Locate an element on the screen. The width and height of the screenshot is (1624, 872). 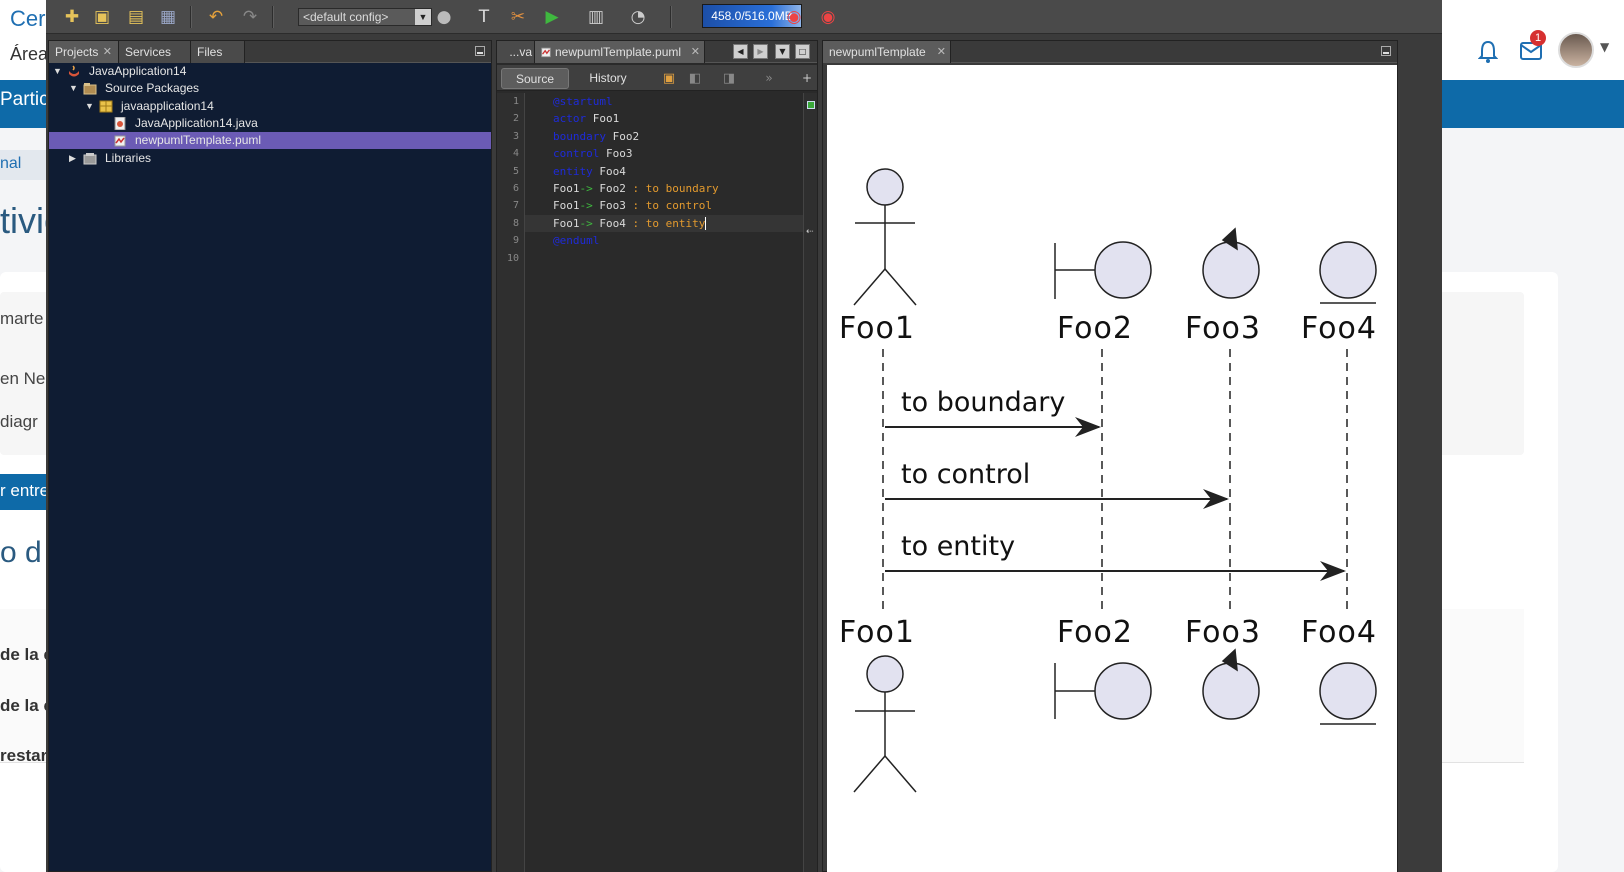
tab-services: Services is located at coordinates (155, 52).